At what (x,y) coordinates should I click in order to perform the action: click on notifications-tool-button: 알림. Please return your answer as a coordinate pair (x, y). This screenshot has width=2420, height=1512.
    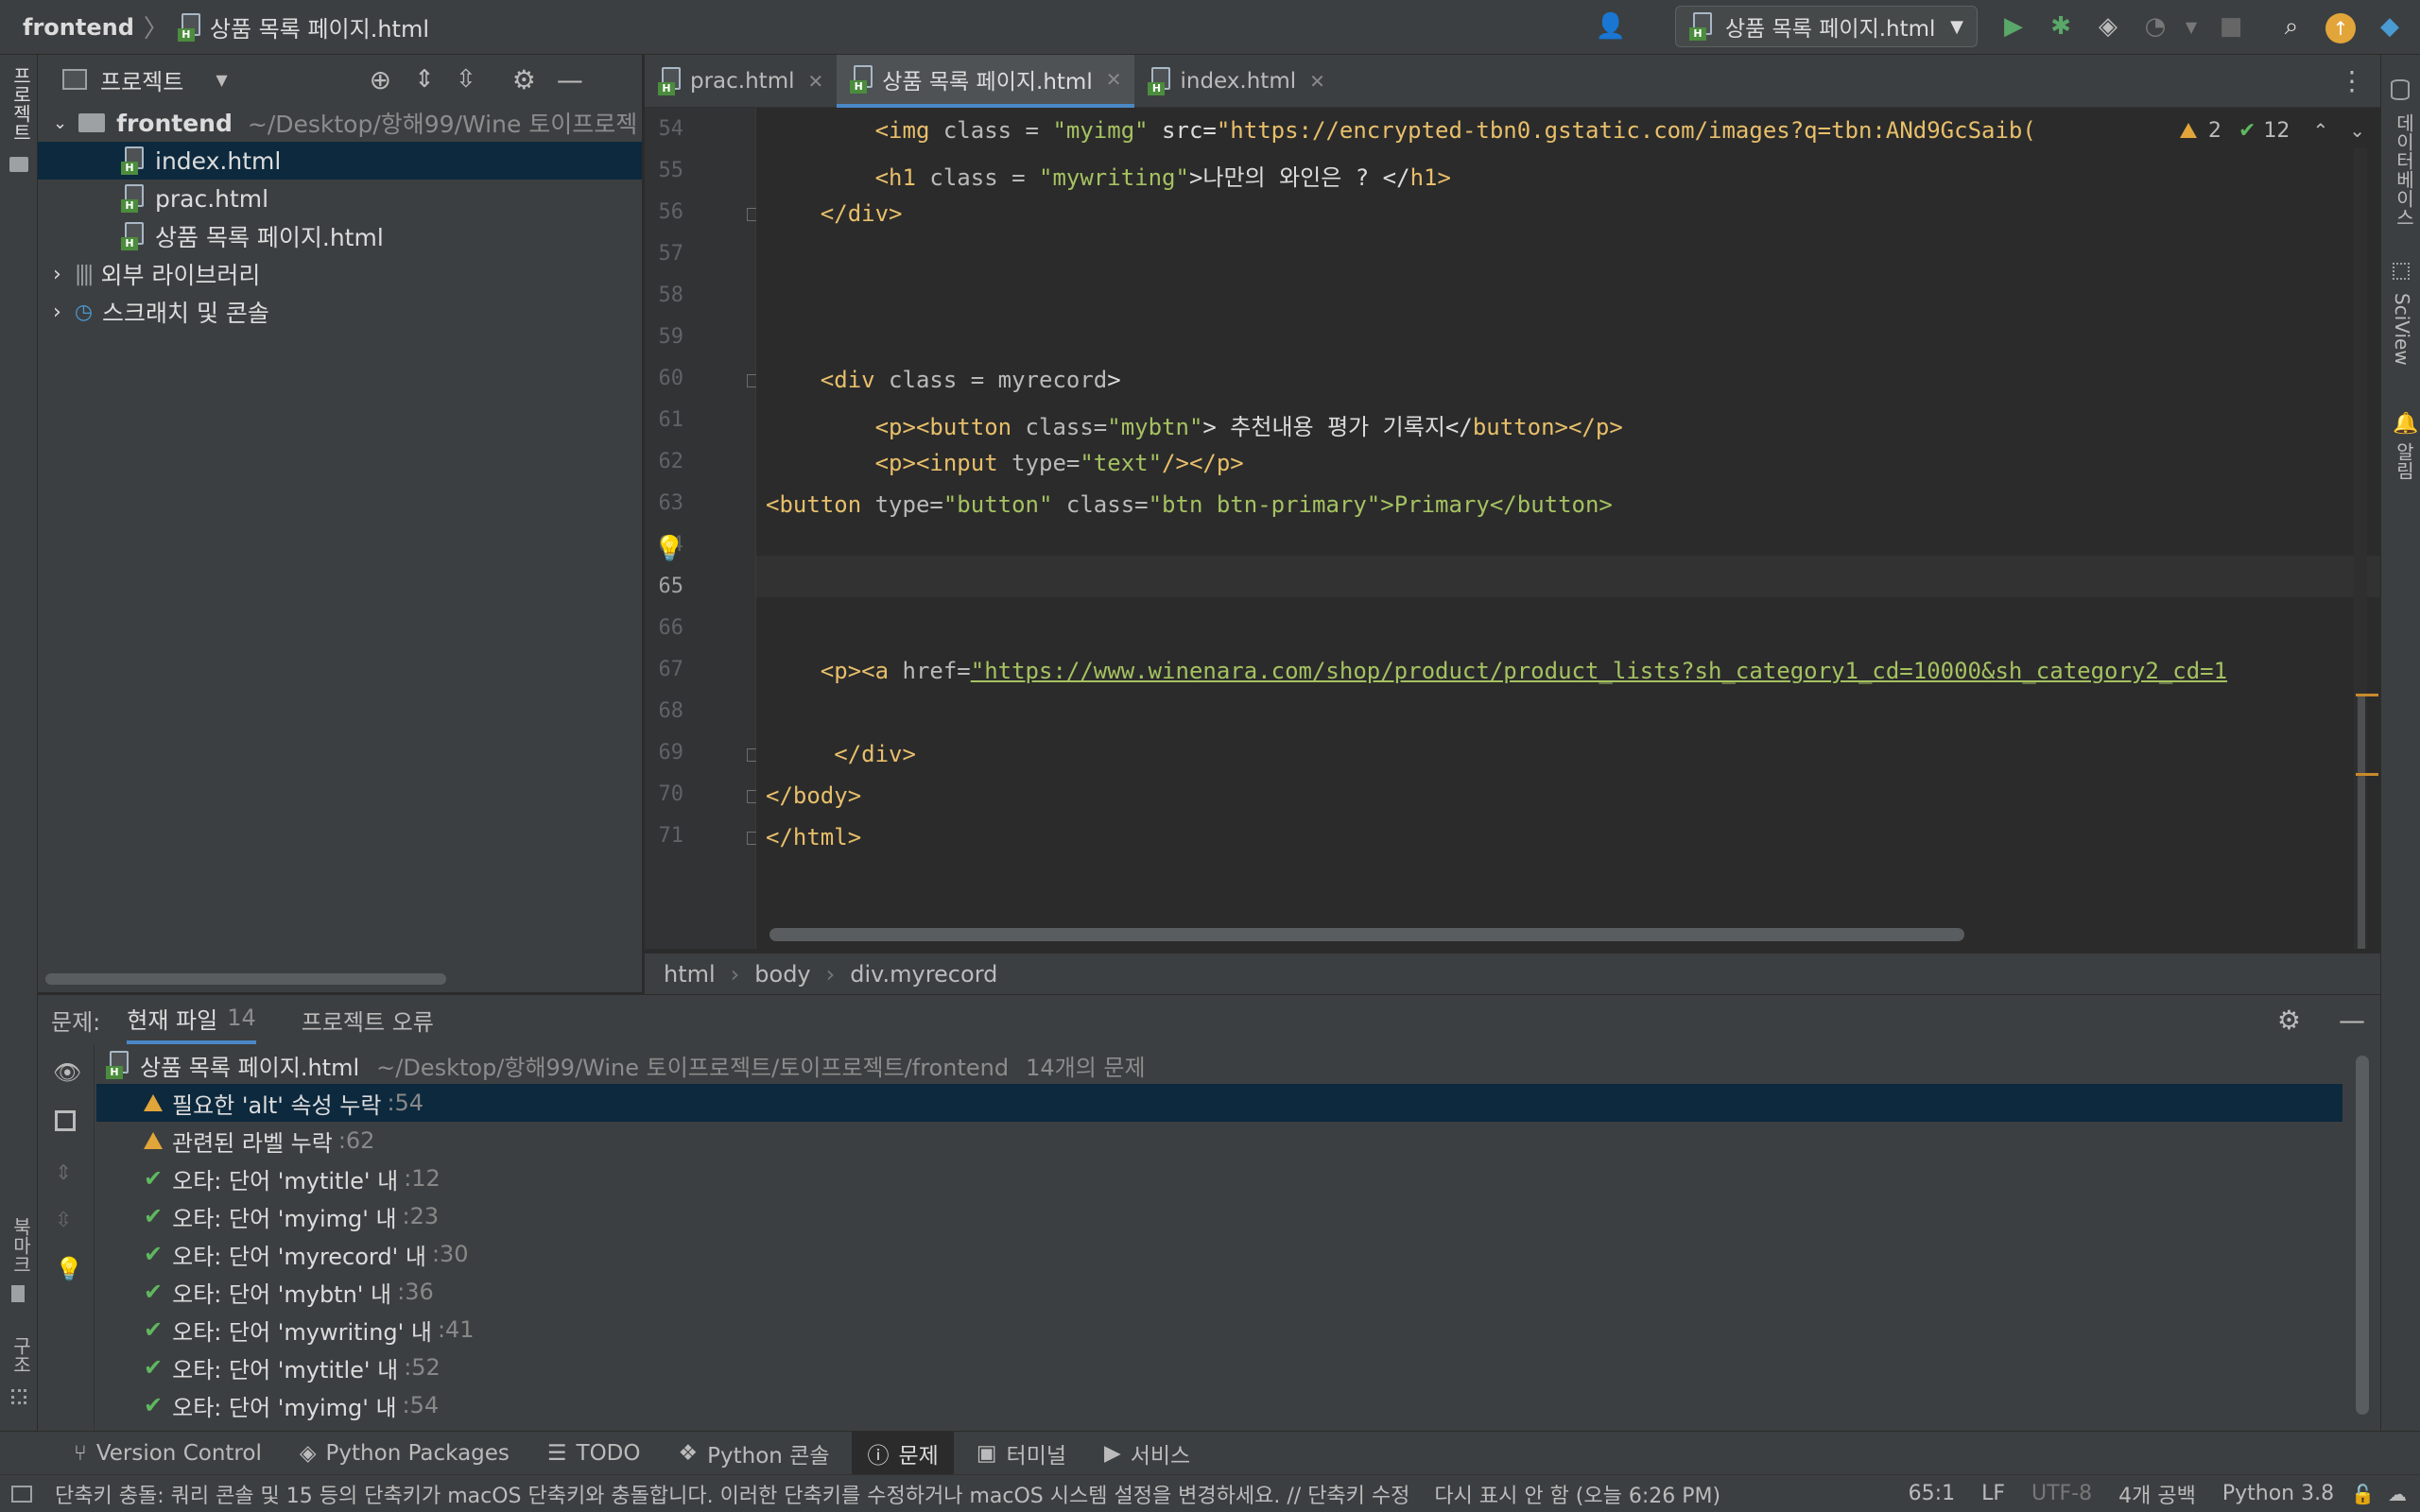
    Looking at the image, I should click on (2404, 461).